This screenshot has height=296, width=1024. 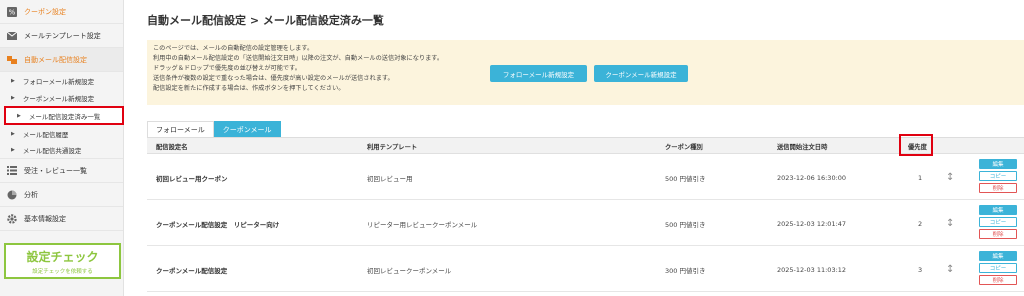 I want to click on sidebar-sub-label: クーポンメール新規設定, so click(x=58, y=98).